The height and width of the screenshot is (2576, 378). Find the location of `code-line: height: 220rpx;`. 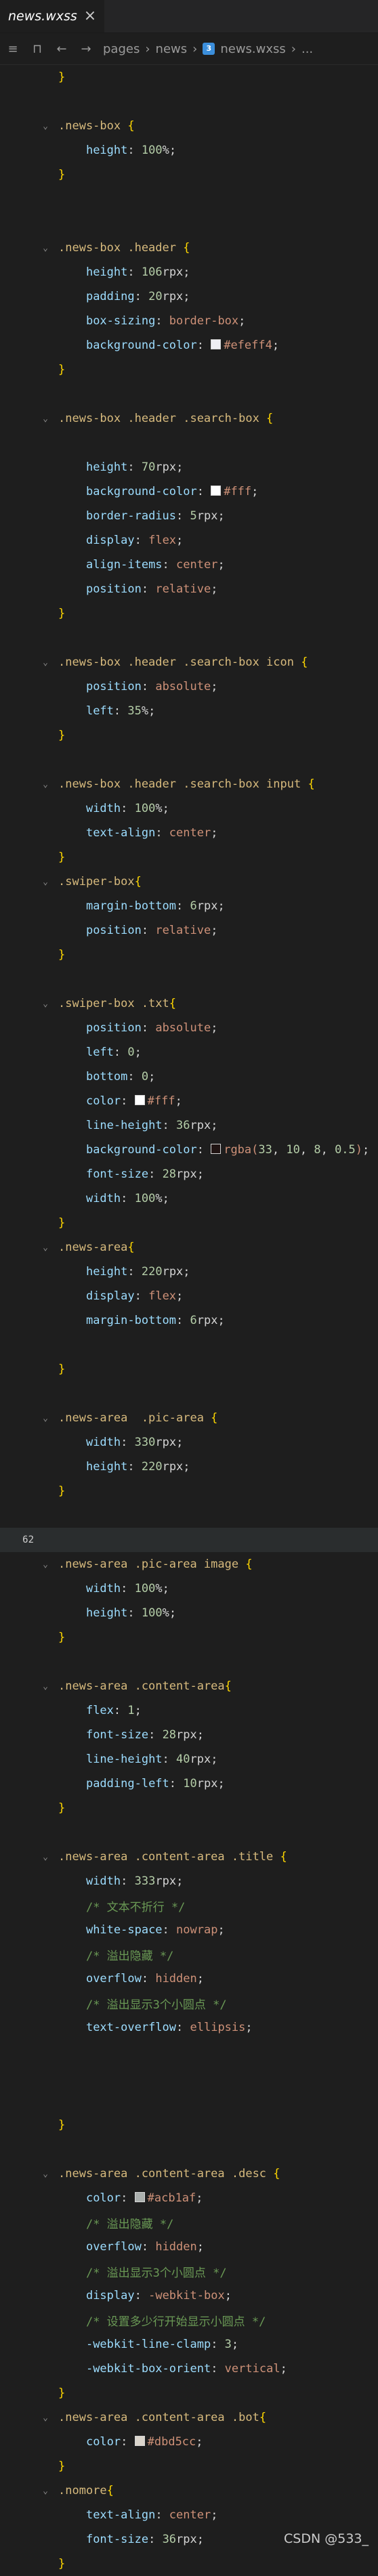

code-line: height: 220rpx; is located at coordinates (189, 1272).